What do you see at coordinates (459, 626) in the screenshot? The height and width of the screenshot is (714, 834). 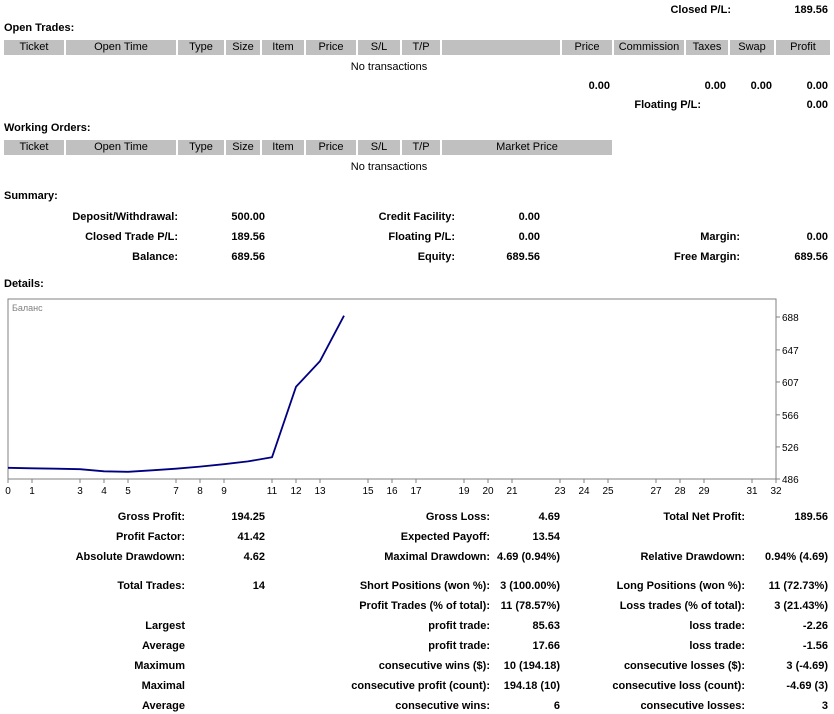 I see `stat-label: profit trade:` at bounding box center [459, 626].